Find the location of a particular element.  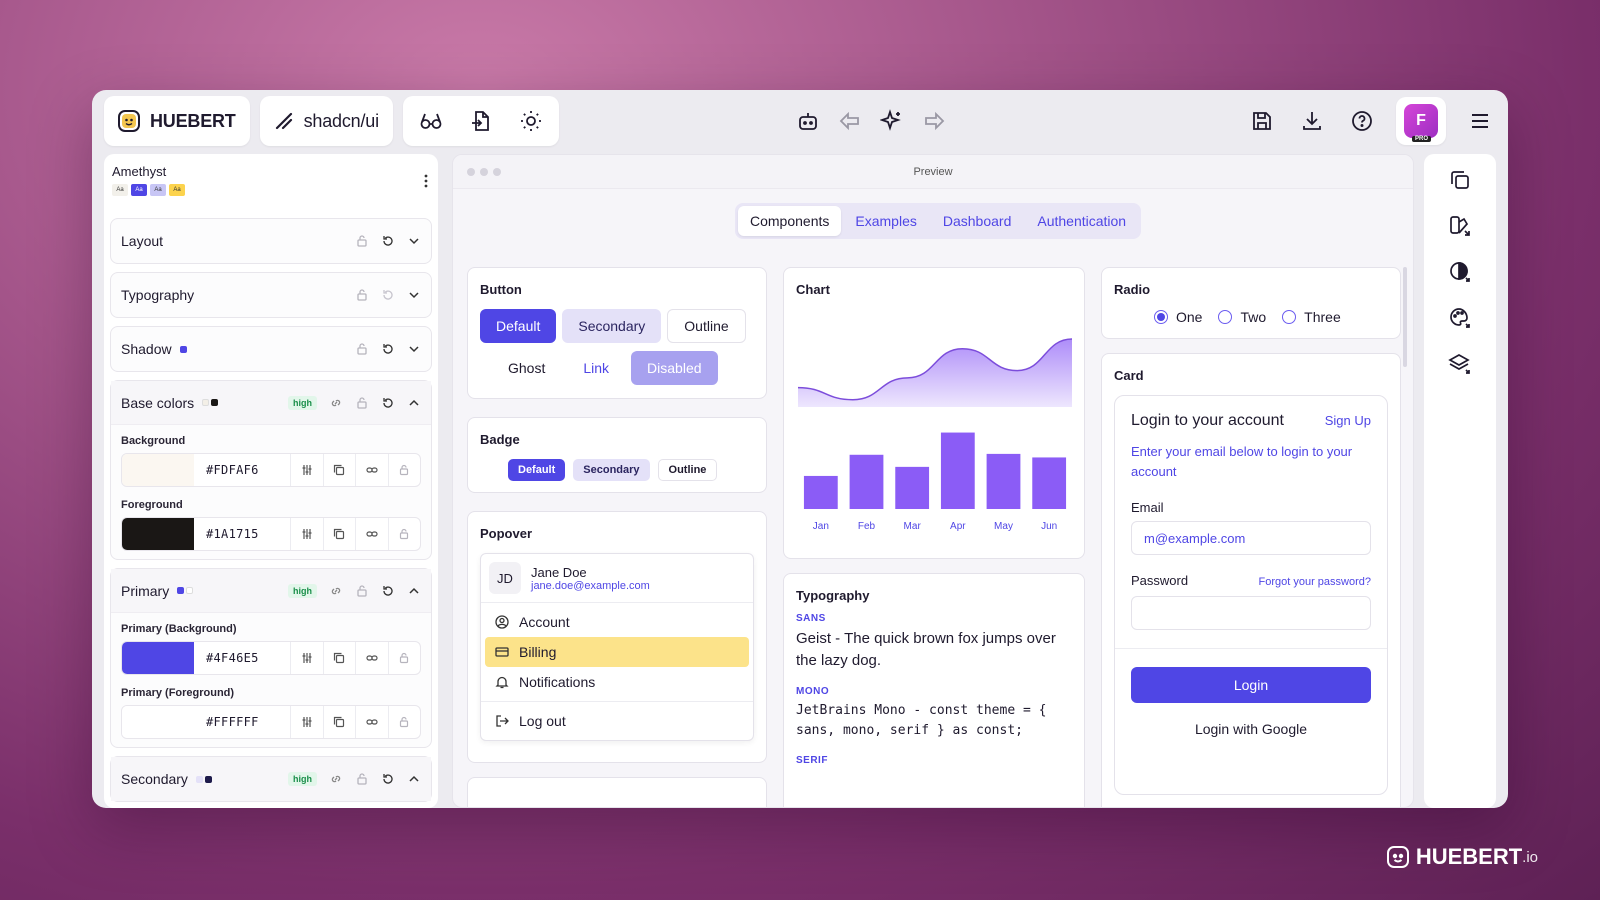

secondary-button: Secondary is located at coordinates (612, 326).